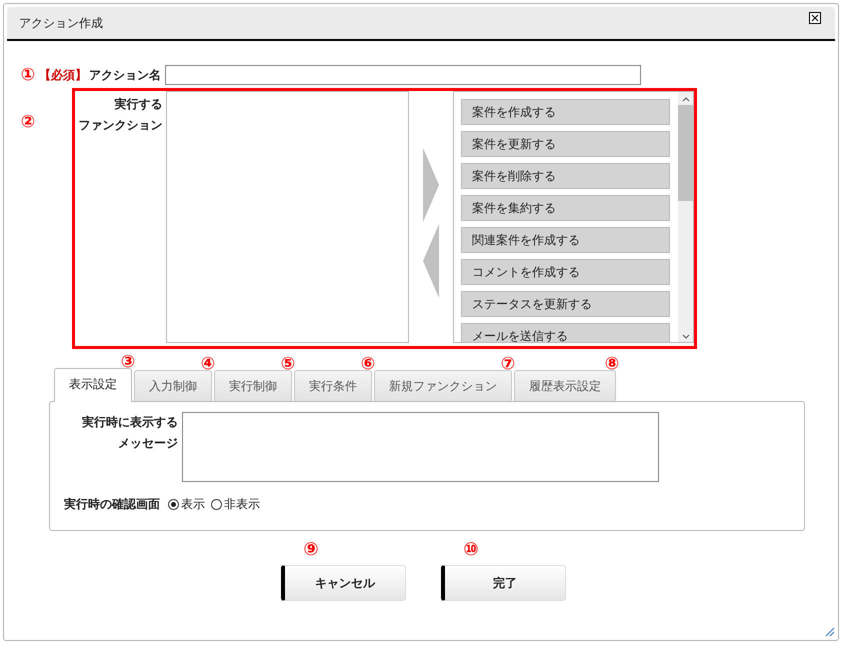 The height and width of the screenshot is (648, 845). What do you see at coordinates (130, 422) in the screenshot?
I see `field-label: 実行時に表示する` at bounding box center [130, 422].